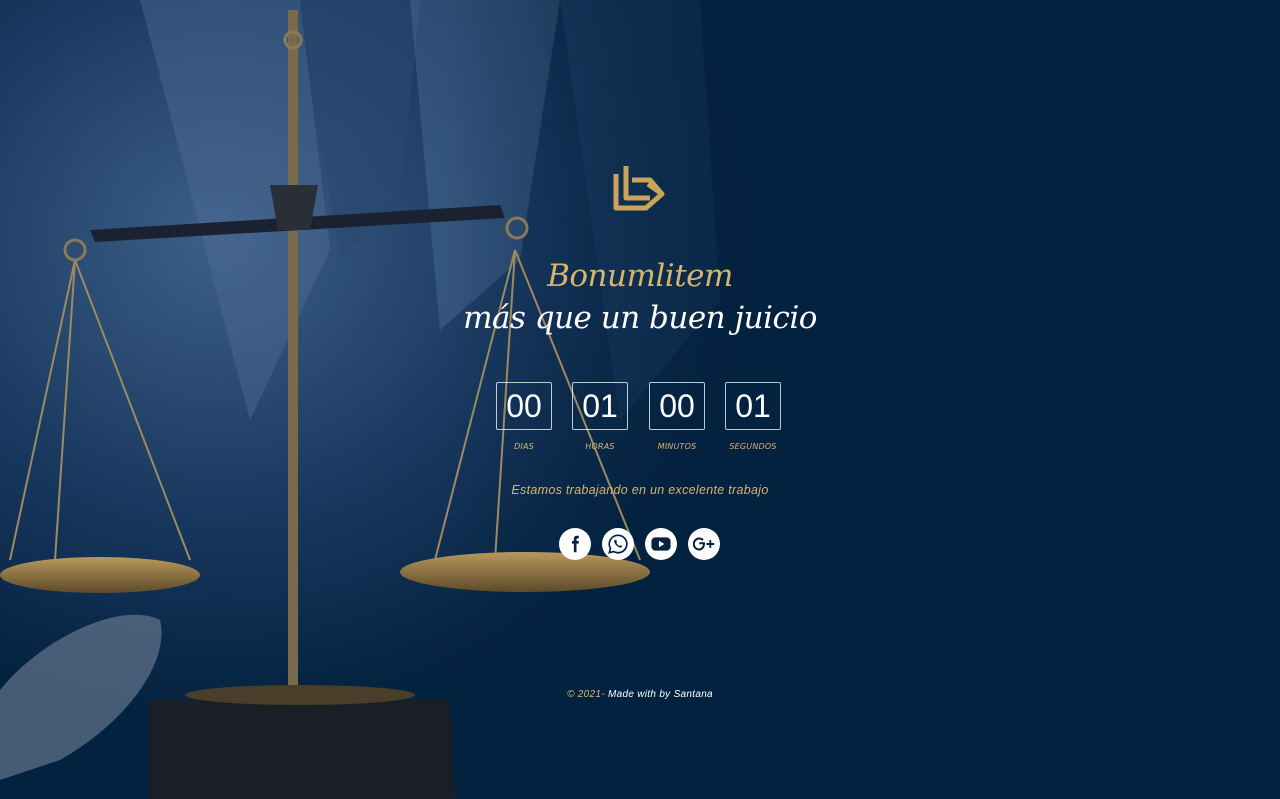  I want to click on whatsapp-link, so click(618, 544).